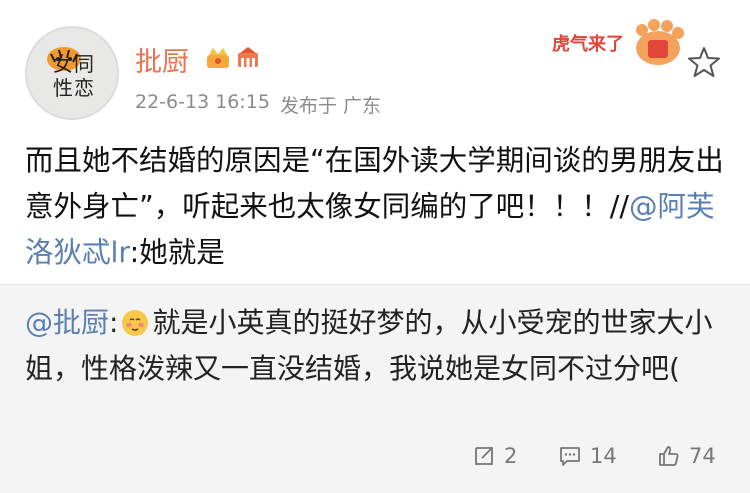 This screenshot has height=493, width=750. What do you see at coordinates (248, 58) in the screenshot?
I see `fan-badge-icon` at bounding box center [248, 58].